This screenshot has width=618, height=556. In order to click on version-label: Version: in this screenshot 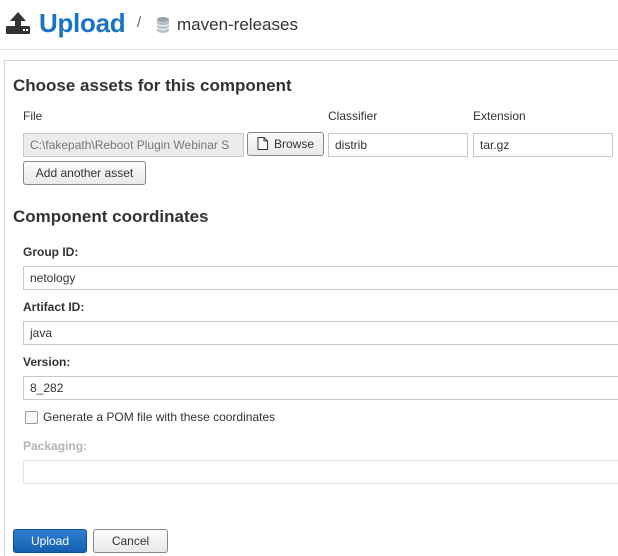, I will do `click(47, 362)`.